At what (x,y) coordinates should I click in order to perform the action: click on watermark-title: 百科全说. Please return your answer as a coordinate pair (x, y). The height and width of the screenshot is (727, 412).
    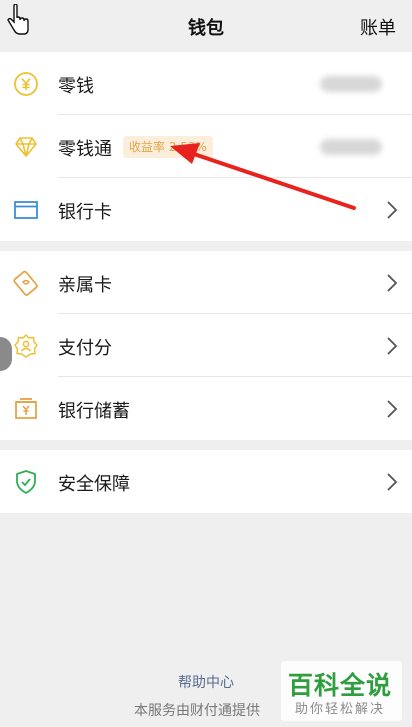
    Looking at the image, I should click on (340, 685).